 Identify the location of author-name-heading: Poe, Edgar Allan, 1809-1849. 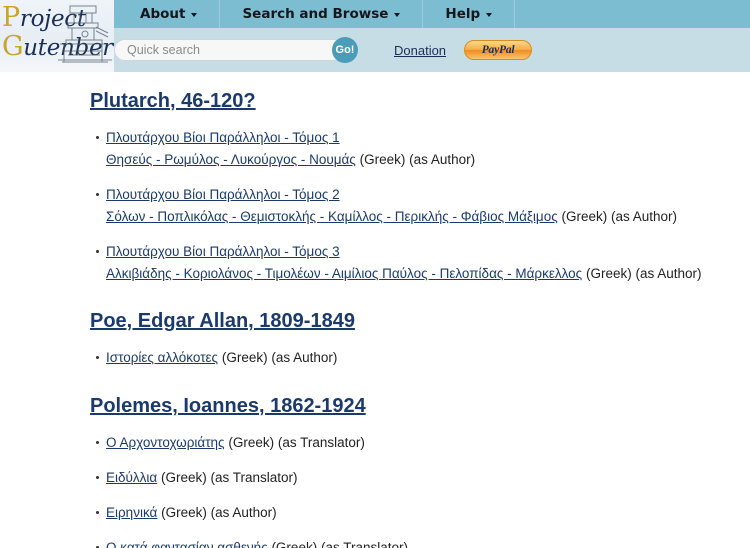
(222, 321).